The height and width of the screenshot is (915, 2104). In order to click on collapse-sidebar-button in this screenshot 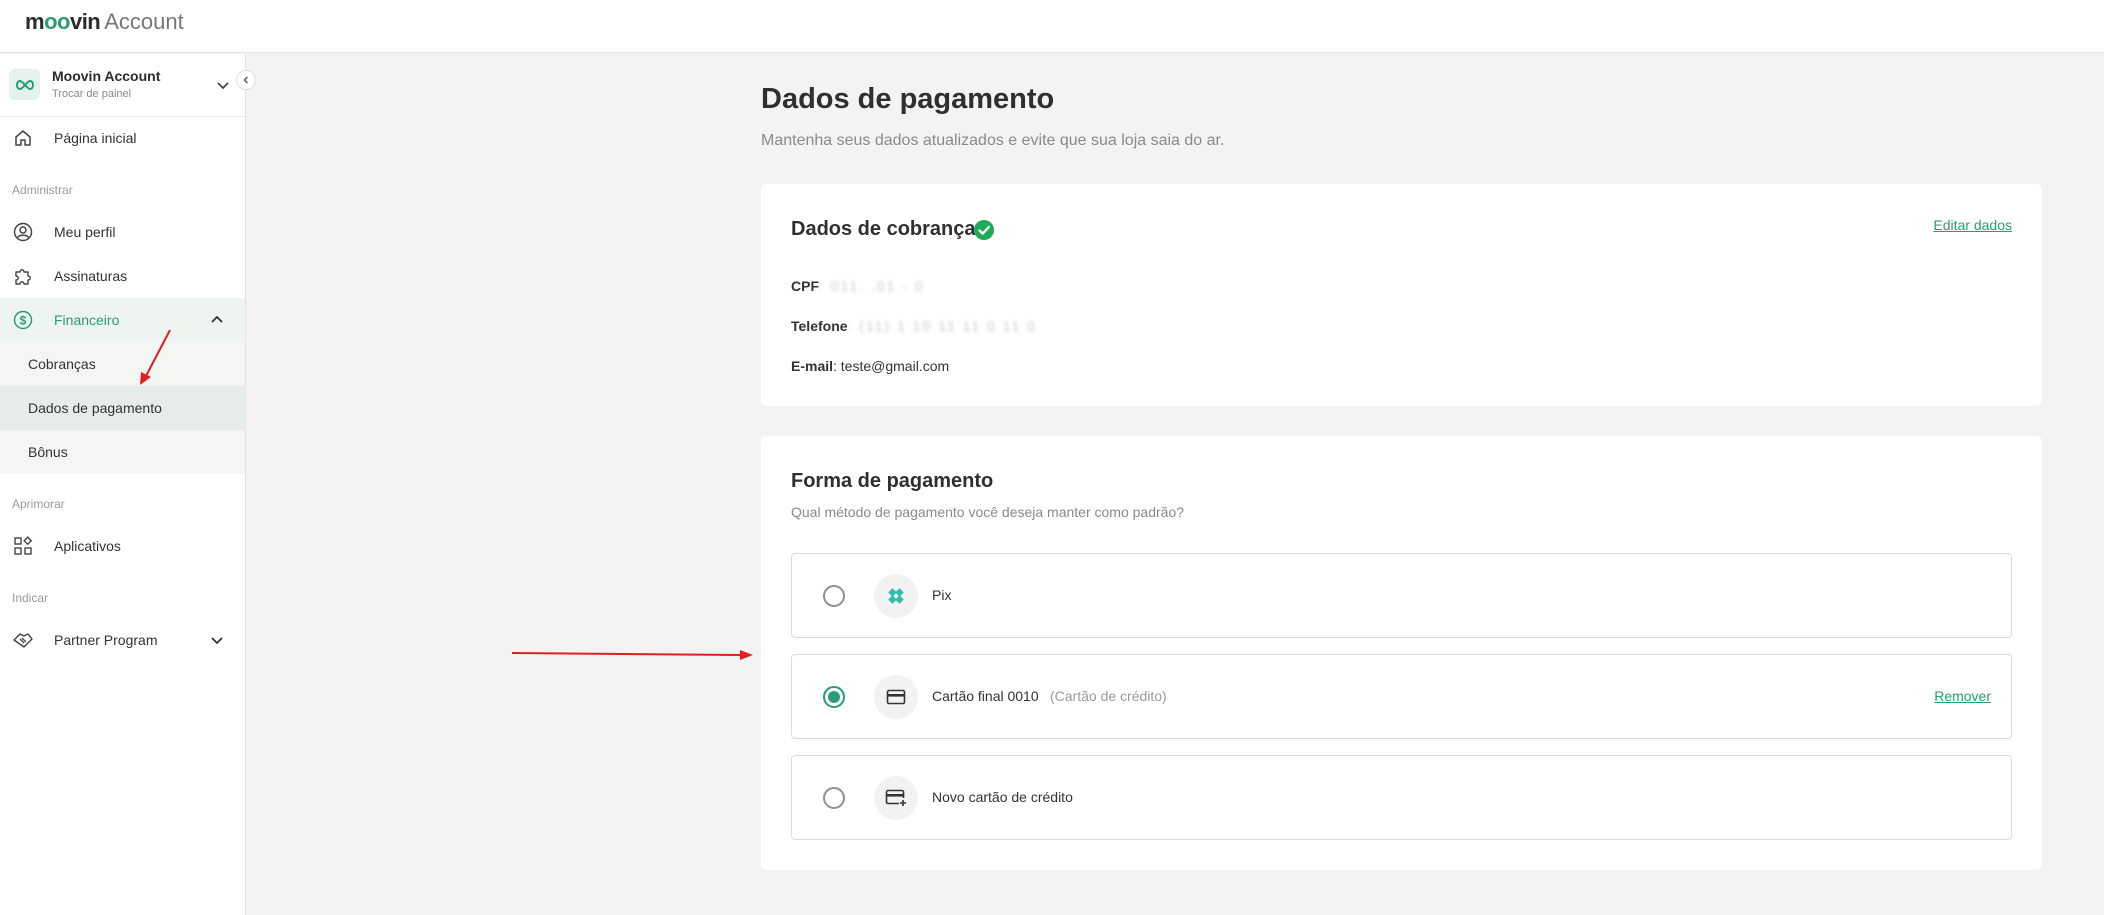, I will do `click(246, 80)`.